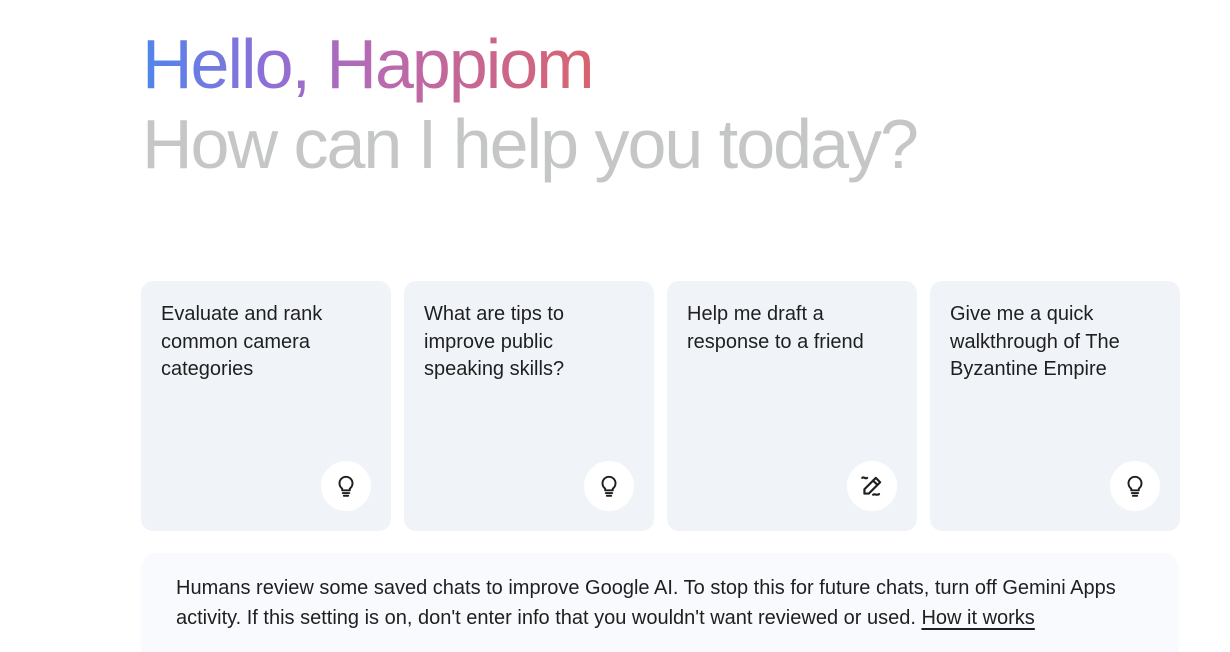 The height and width of the screenshot is (652, 1230). What do you see at coordinates (792, 406) in the screenshot?
I see `suggestion-card-draft: Help me draft a response to a friend` at bounding box center [792, 406].